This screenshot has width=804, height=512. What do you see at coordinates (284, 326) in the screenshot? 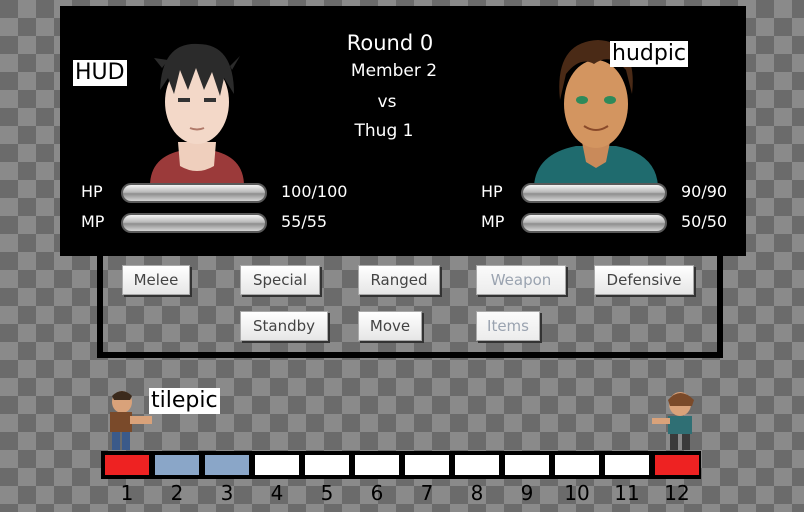
I see `standby-button: Standby` at bounding box center [284, 326].